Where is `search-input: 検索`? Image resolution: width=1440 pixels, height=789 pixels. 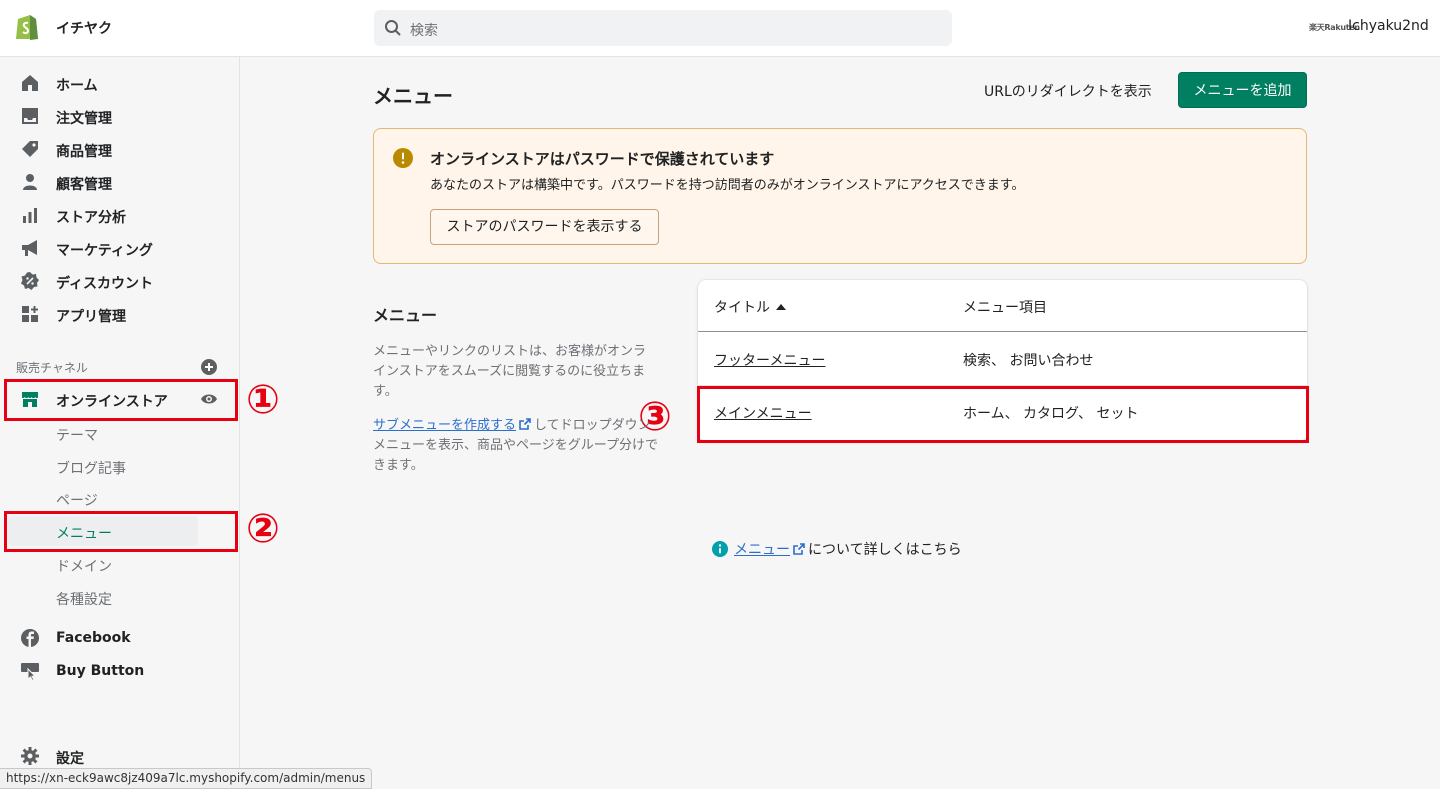 search-input: 検索 is located at coordinates (424, 30).